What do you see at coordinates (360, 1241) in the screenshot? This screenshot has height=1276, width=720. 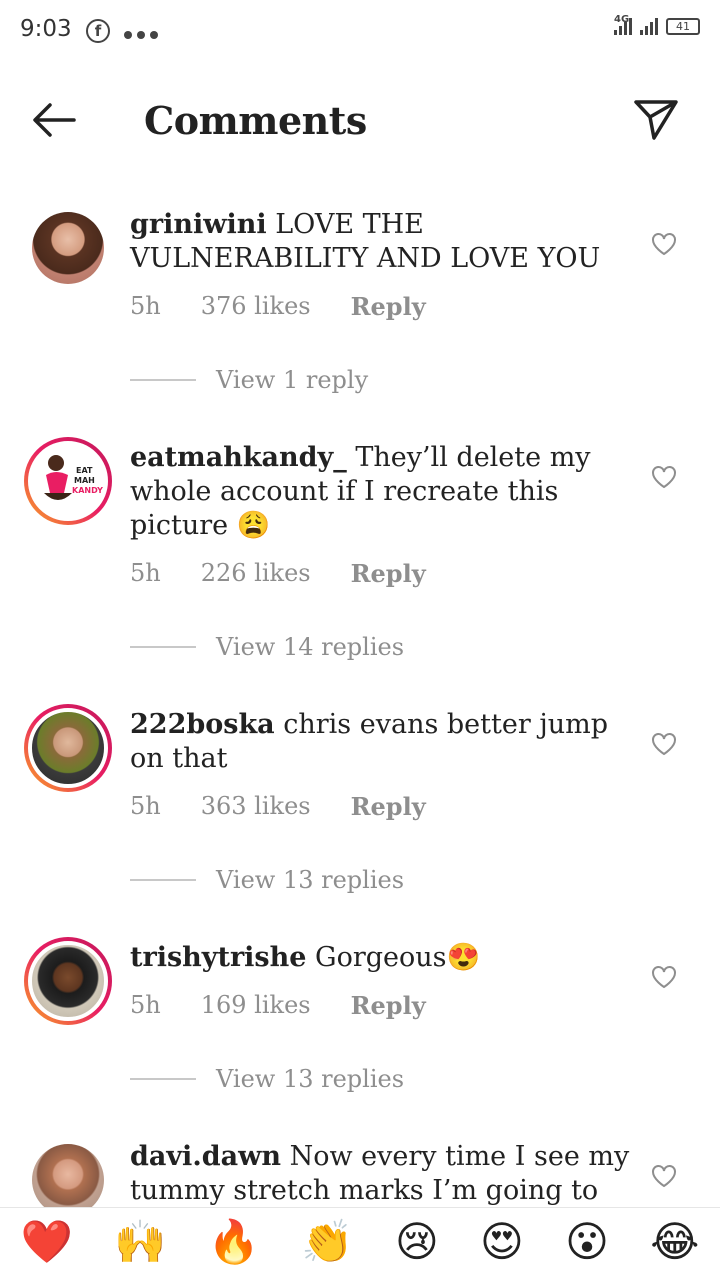 I see `emoji-reaction-bar: ❤️ 🙌 🔥 👏 😢 😍 😮 😂` at bounding box center [360, 1241].